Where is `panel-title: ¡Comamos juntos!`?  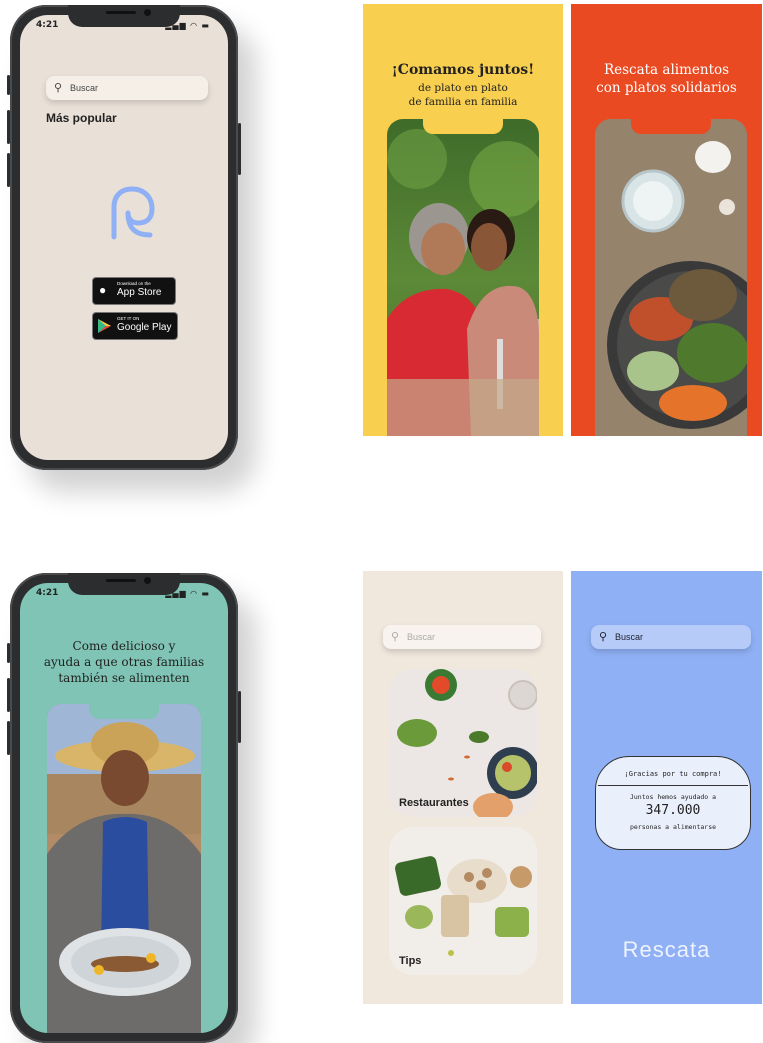
panel-title: ¡Comamos juntos! is located at coordinates (463, 70).